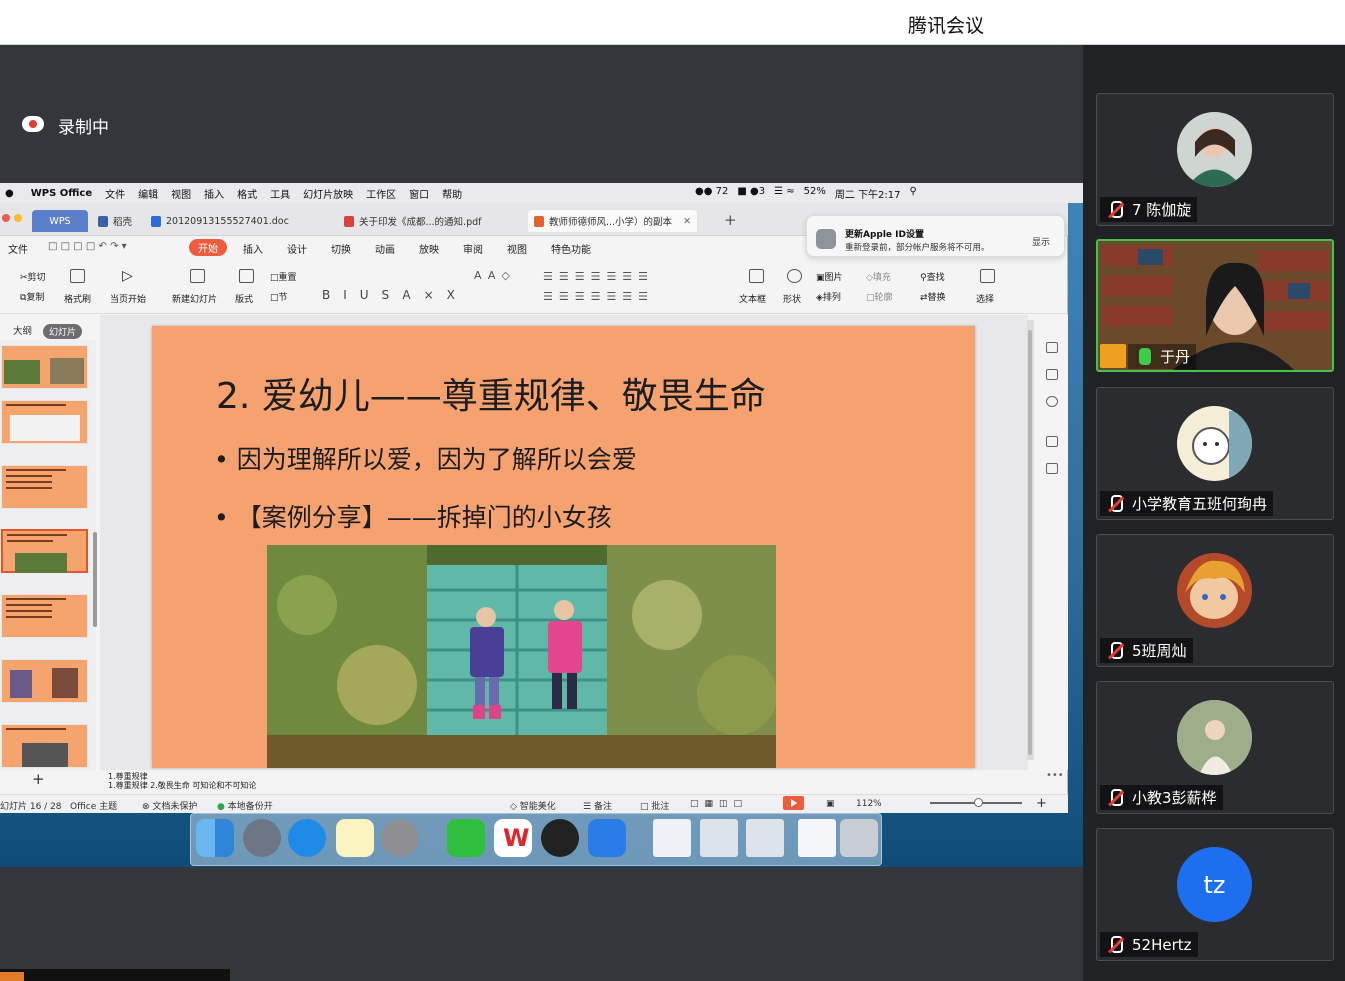 The image size is (1345, 981). What do you see at coordinates (283, 276) in the screenshot?
I see `reset-button: □重置` at bounding box center [283, 276].